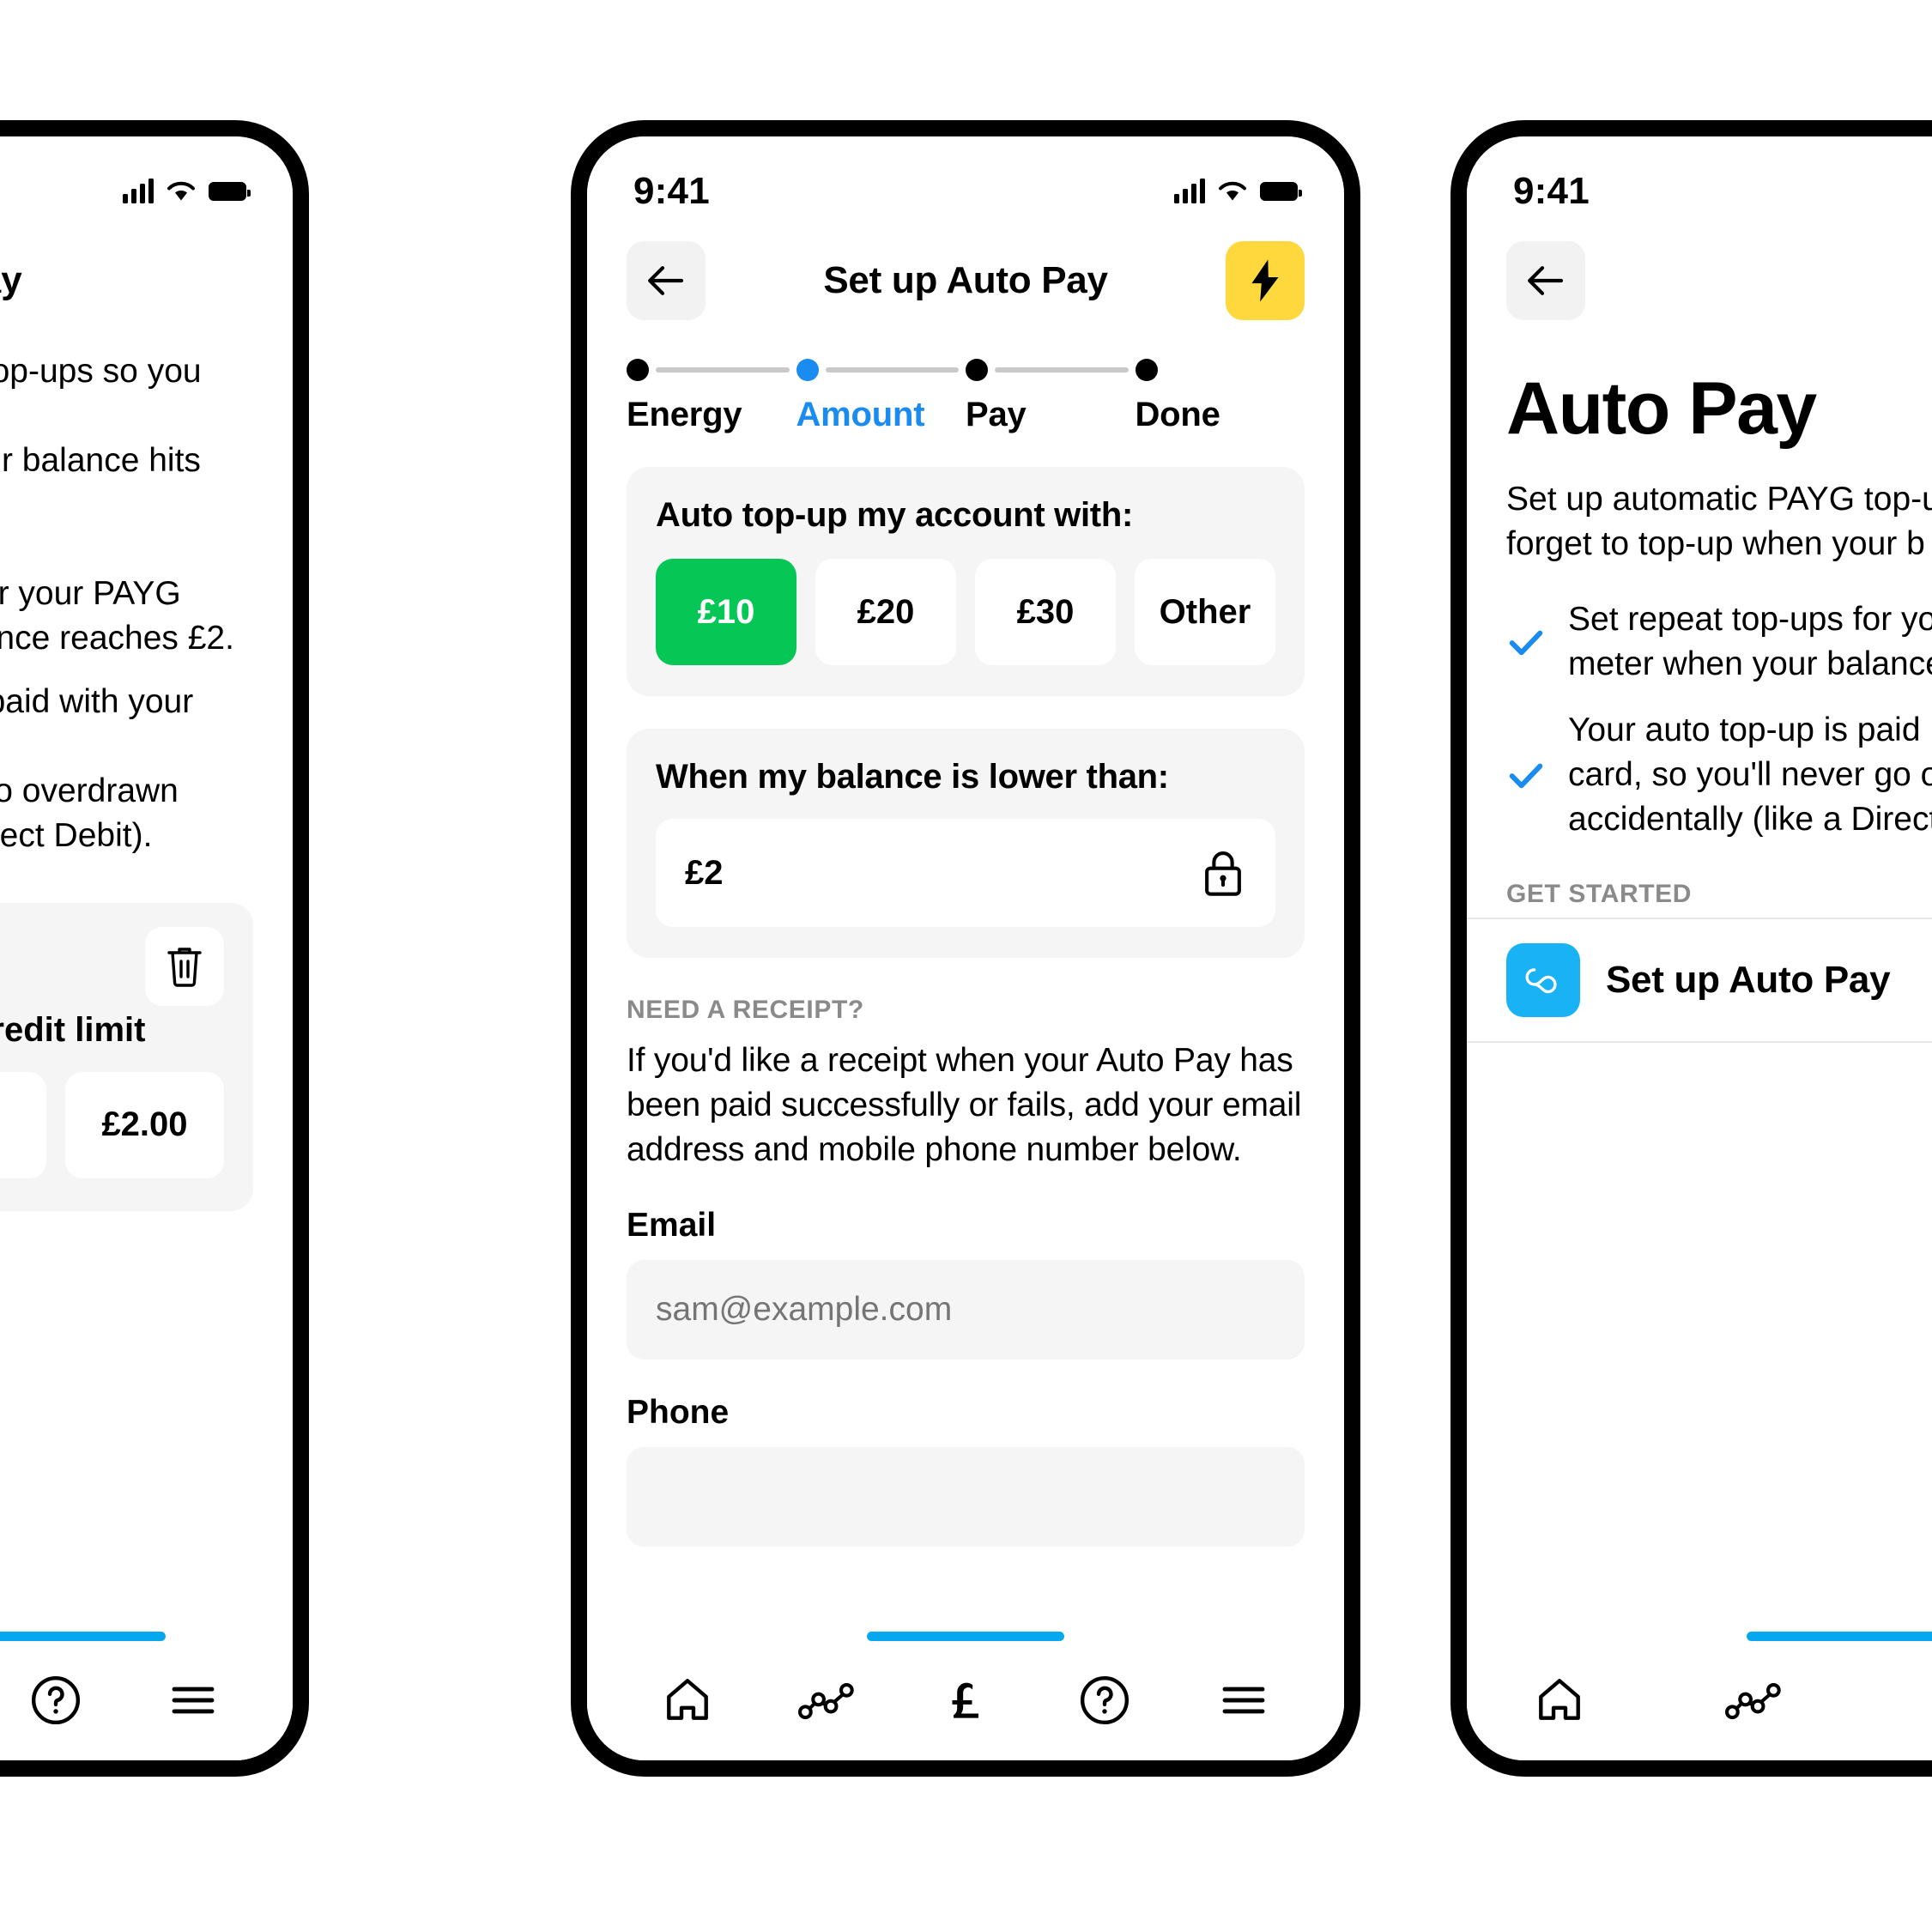 This screenshot has width=1932, height=1932. I want to click on benefit-0-line-0: Set repeat top-ups for yo, so click(1750, 619).